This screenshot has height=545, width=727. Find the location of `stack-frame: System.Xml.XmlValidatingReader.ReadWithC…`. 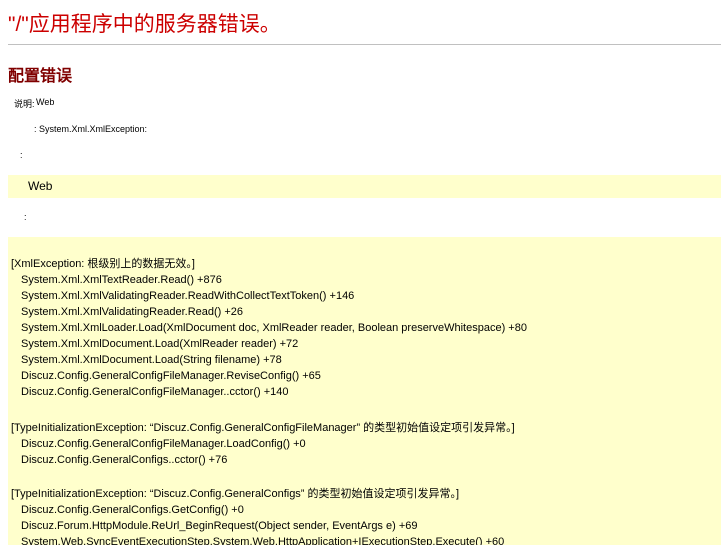

stack-frame: System.Xml.XmlValidatingReader.ReadWithC… is located at coordinates (188, 296).